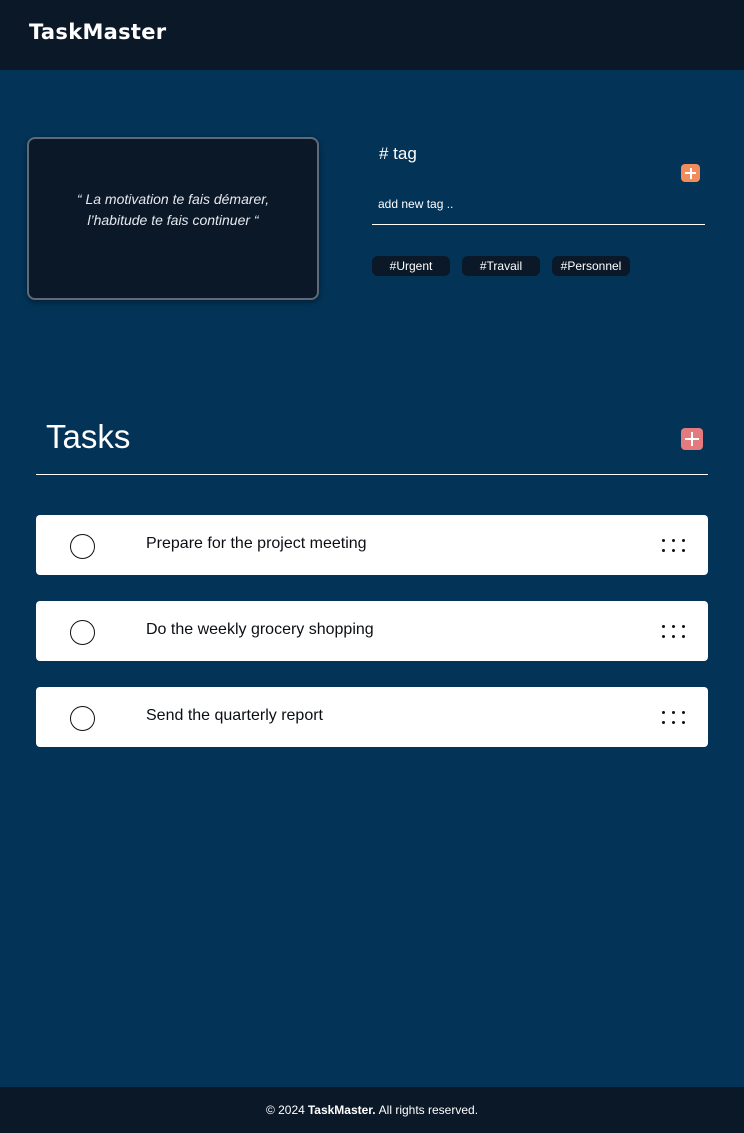  What do you see at coordinates (538, 206) in the screenshot?
I see `new-tag-input` at bounding box center [538, 206].